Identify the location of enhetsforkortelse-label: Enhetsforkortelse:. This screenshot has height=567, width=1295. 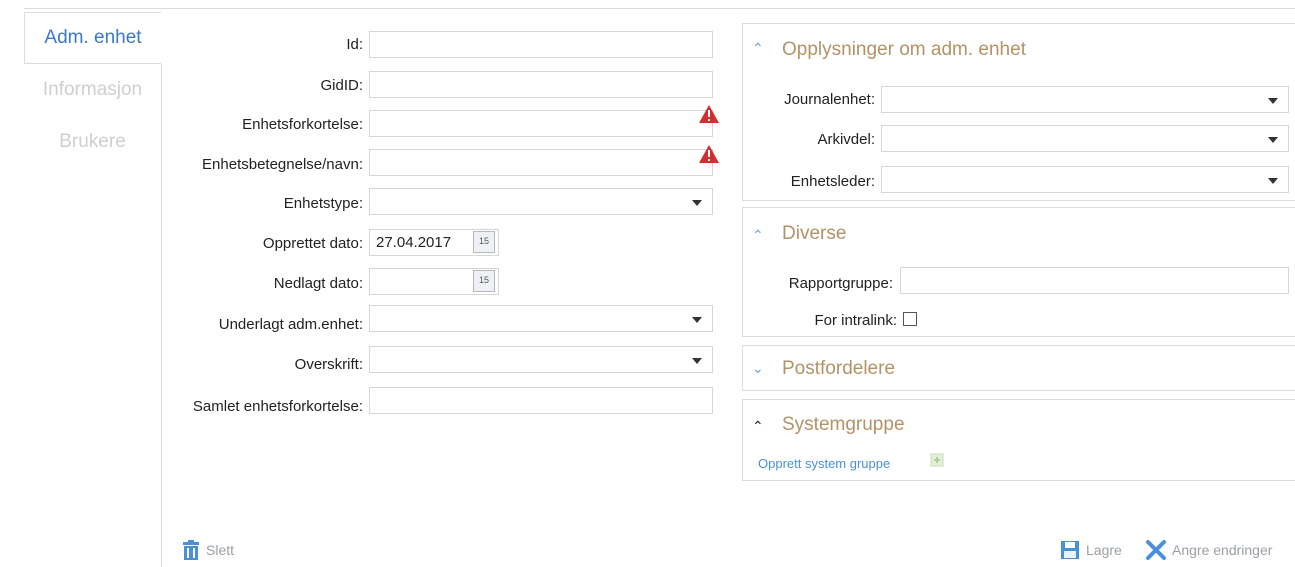
(302, 124).